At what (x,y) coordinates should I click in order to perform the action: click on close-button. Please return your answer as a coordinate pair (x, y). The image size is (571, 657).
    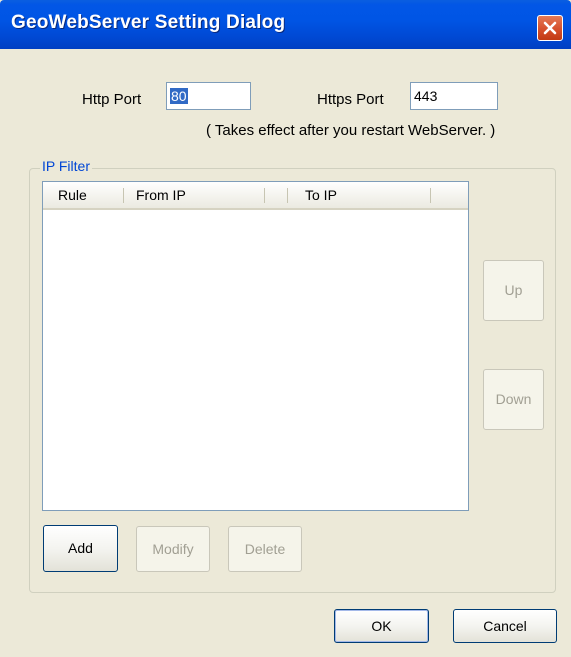
    Looking at the image, I should click on (550, 28).